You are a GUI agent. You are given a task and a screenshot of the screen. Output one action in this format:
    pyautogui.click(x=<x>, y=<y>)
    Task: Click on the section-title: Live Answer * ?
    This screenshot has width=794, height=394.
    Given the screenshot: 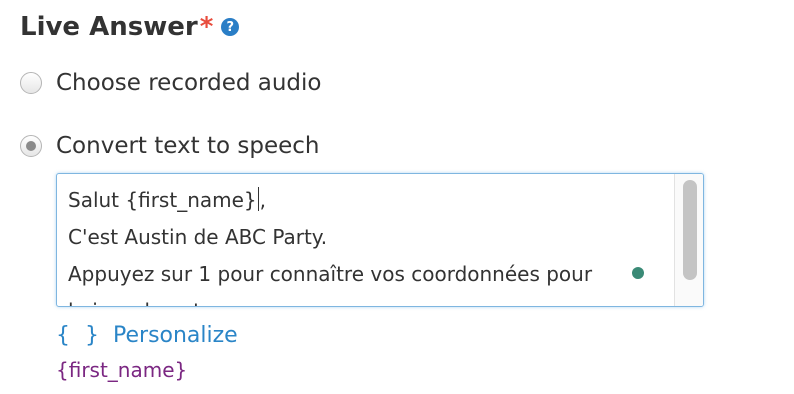 What is the action you would take?
    pyautogui.click(x=130, y=27)
    